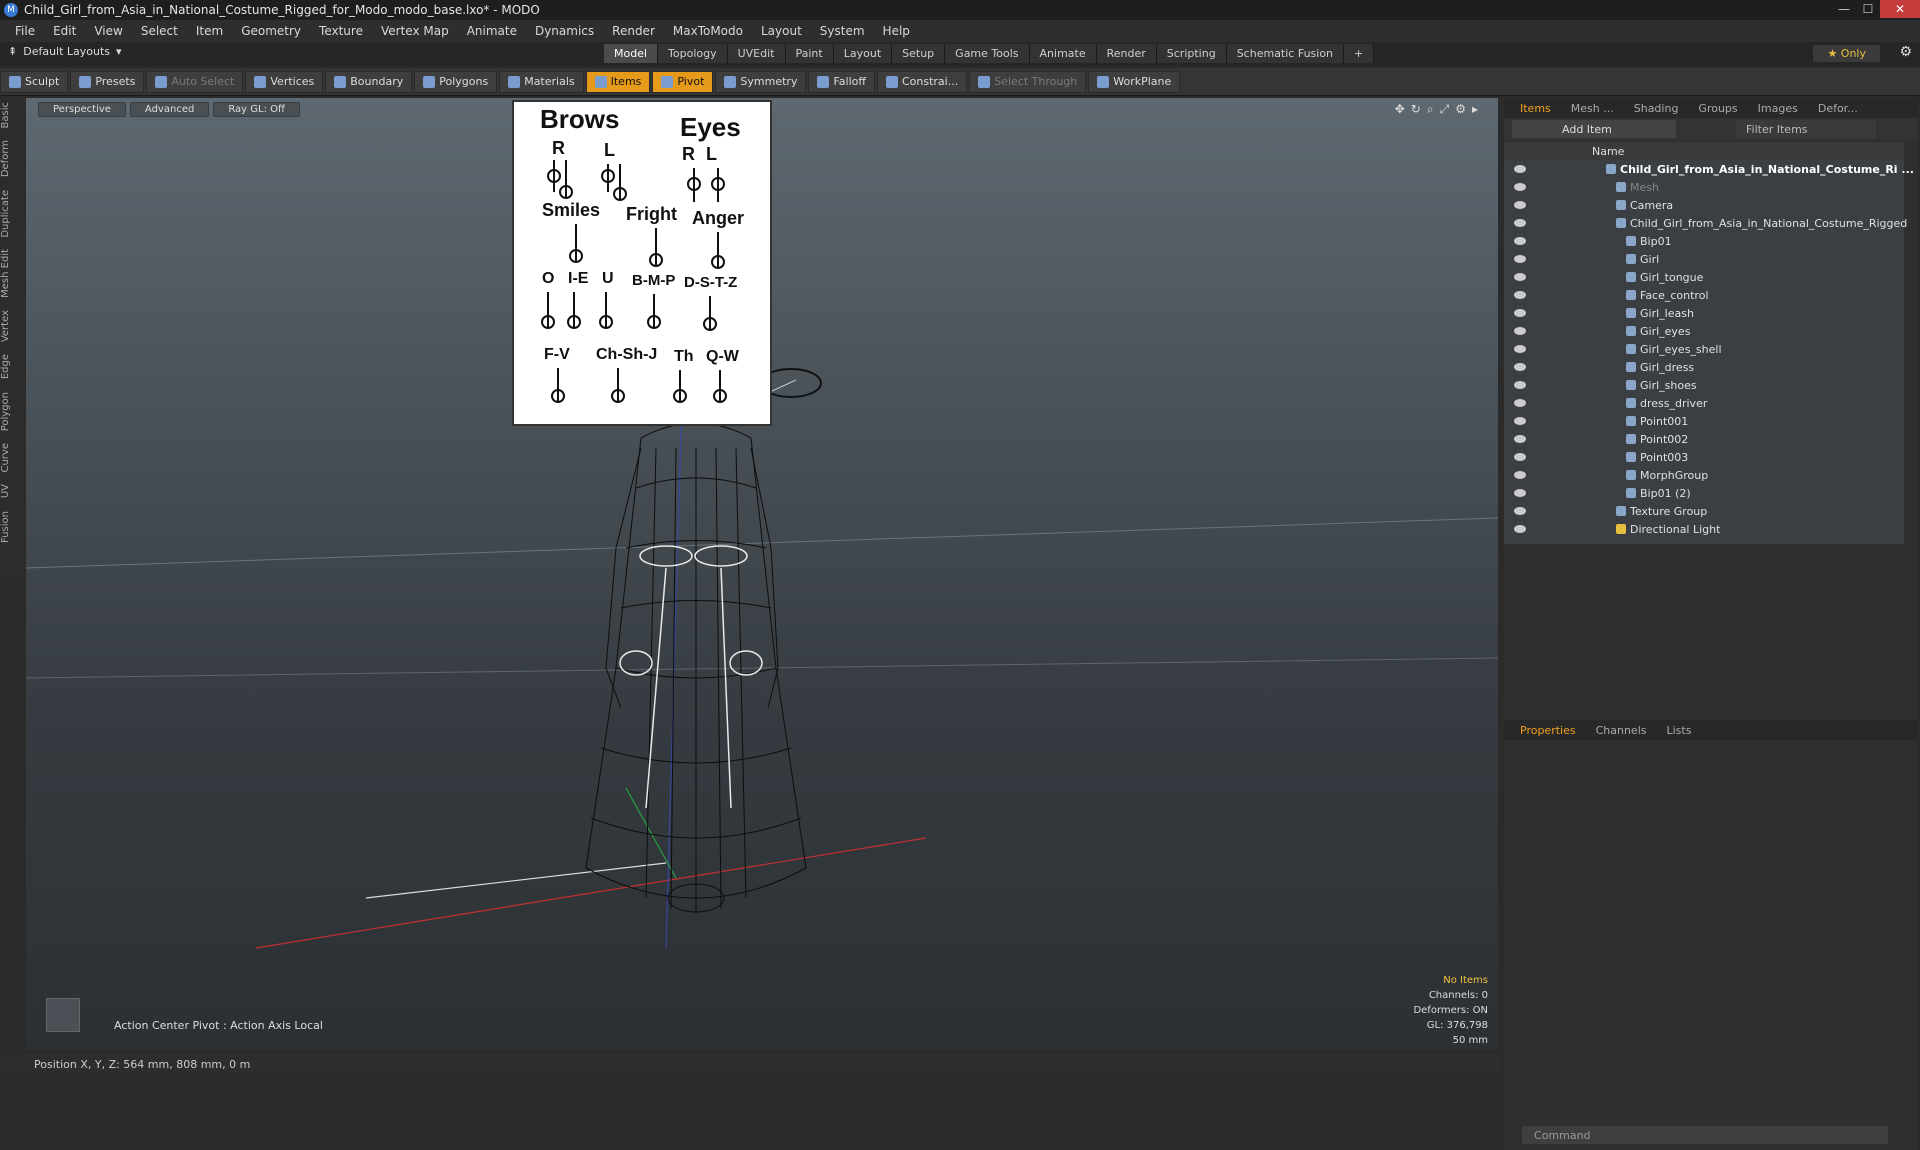 This screenshot has width=1920, height=1150. Describe the element at coordinates (1608, 151) in the screenshot. I see `name-column-header: Name` at that location.